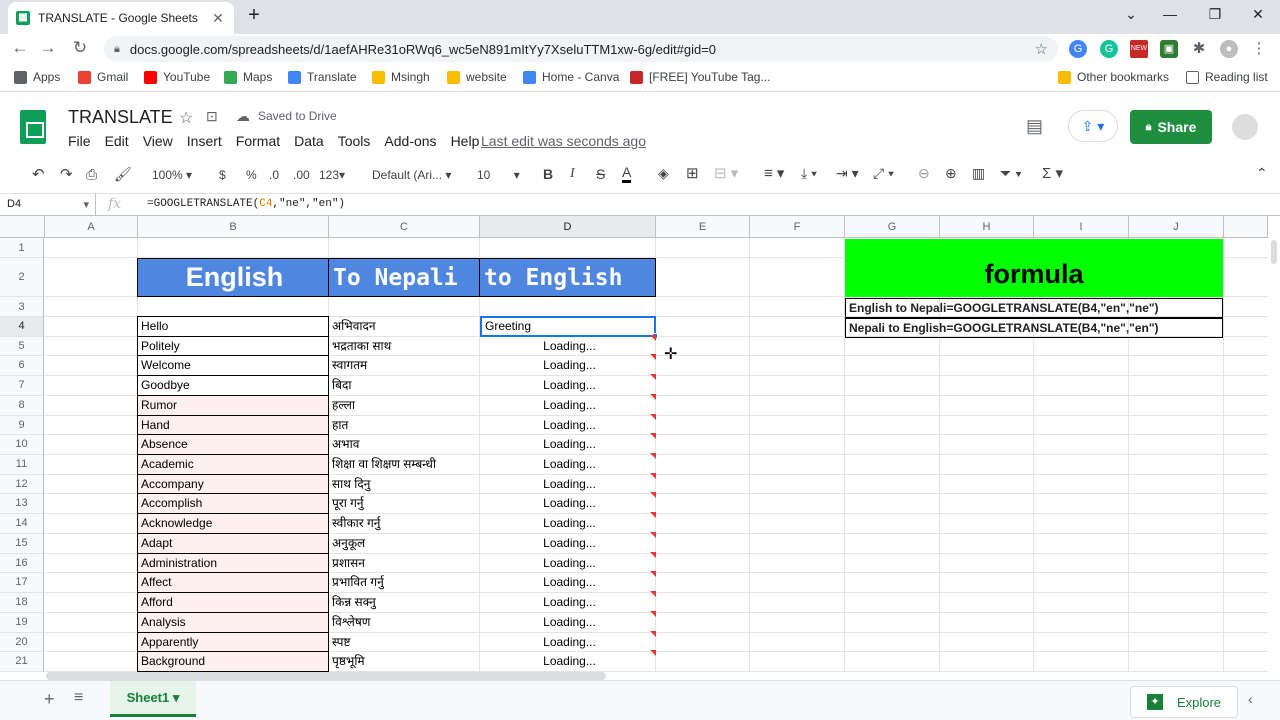  I want to click on menu-format: Format, so click(258, 141).